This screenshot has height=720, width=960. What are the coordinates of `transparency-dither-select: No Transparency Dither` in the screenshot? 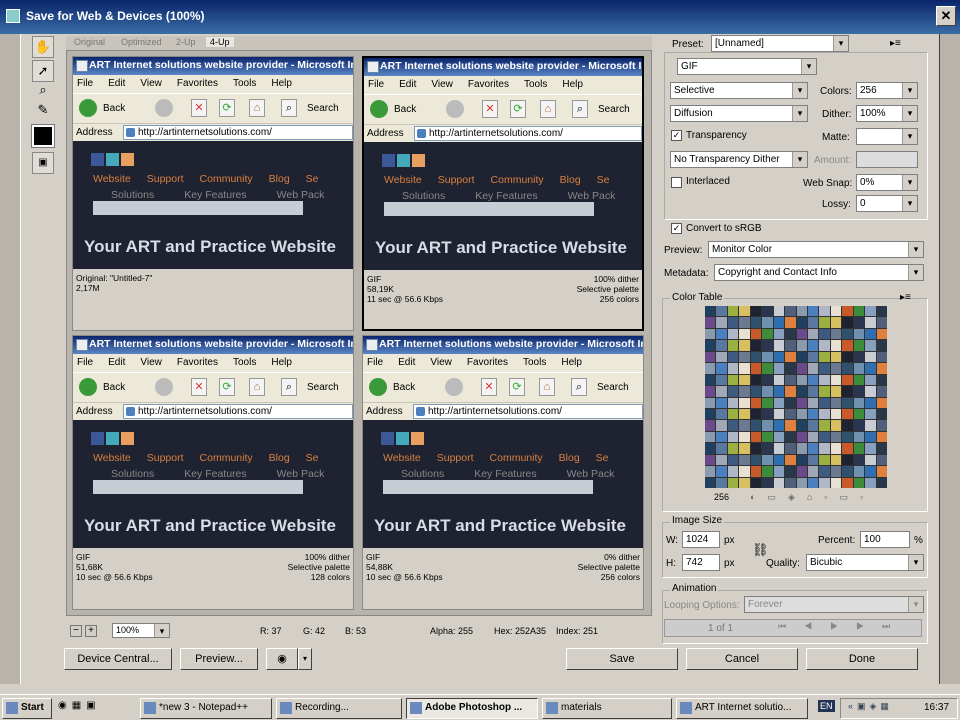 It's located at (739, 159).